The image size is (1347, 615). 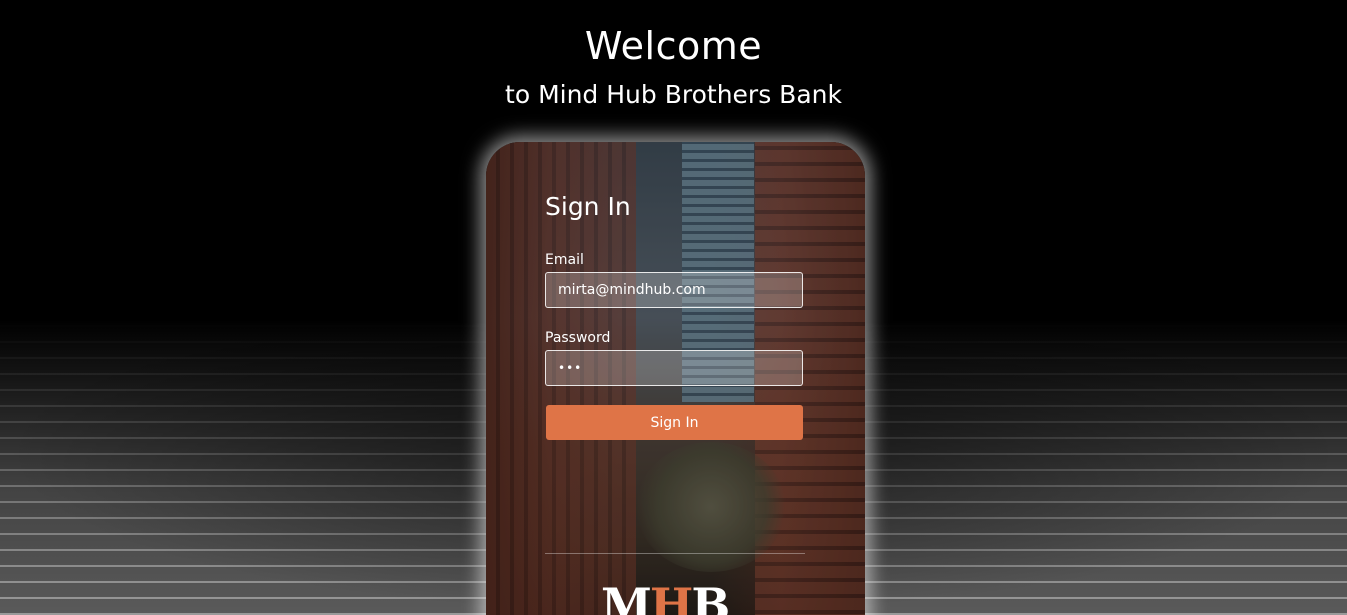 I want to click on logo-letter-b: B, so click(x=710, y=596).